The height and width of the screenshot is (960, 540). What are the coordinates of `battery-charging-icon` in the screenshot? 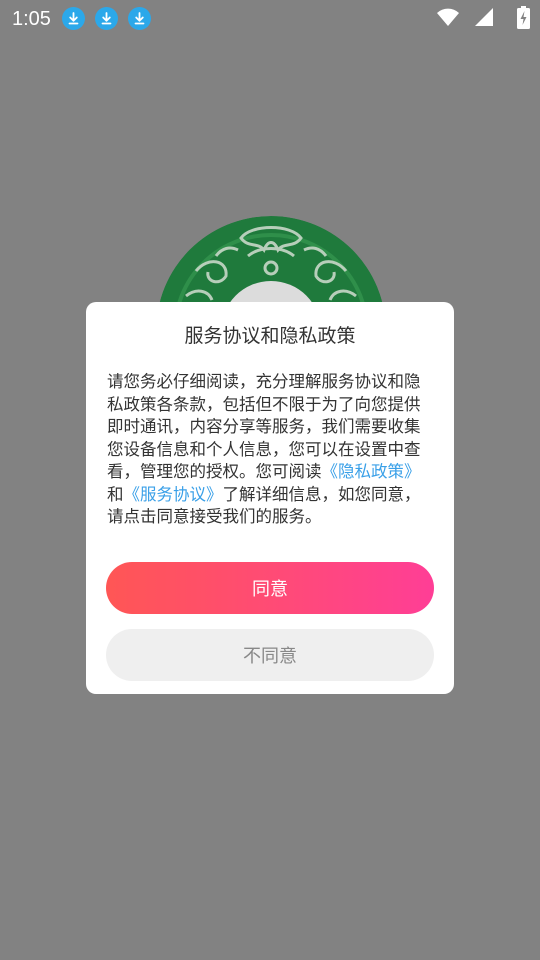 It's located at (523, 19).